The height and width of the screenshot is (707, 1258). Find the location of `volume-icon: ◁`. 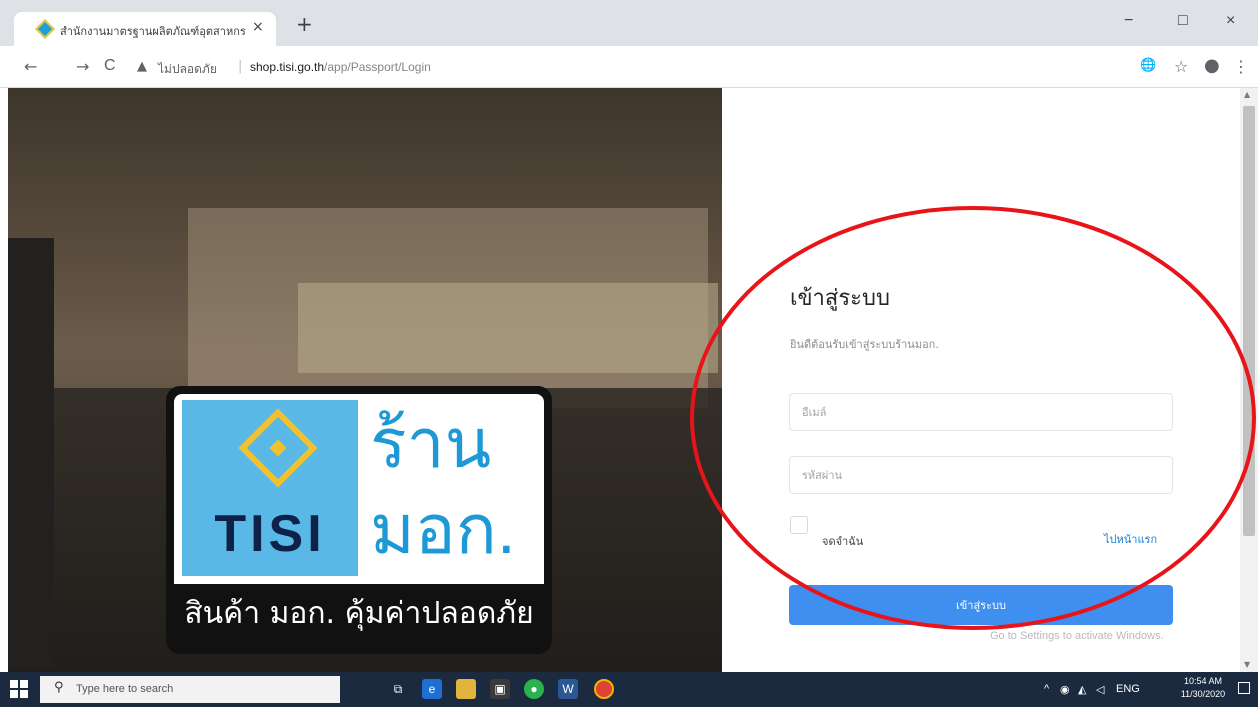

volume-icon: ◁ is located at coordinates (1100, 689).